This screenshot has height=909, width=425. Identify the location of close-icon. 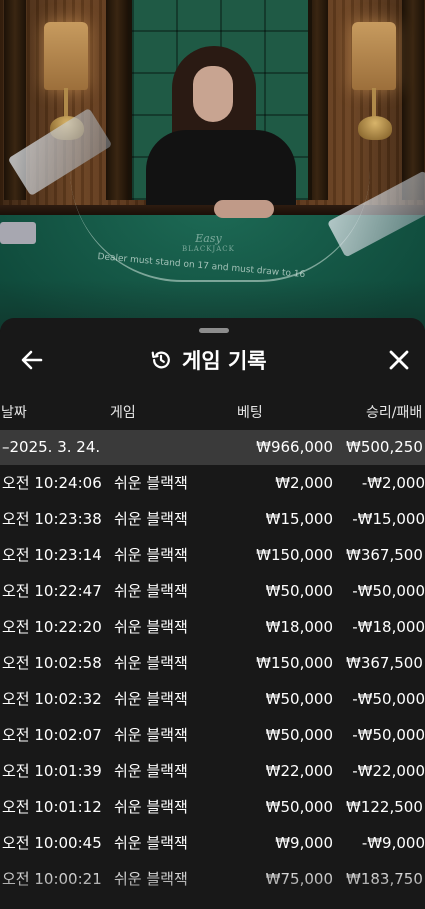
(399, 360).